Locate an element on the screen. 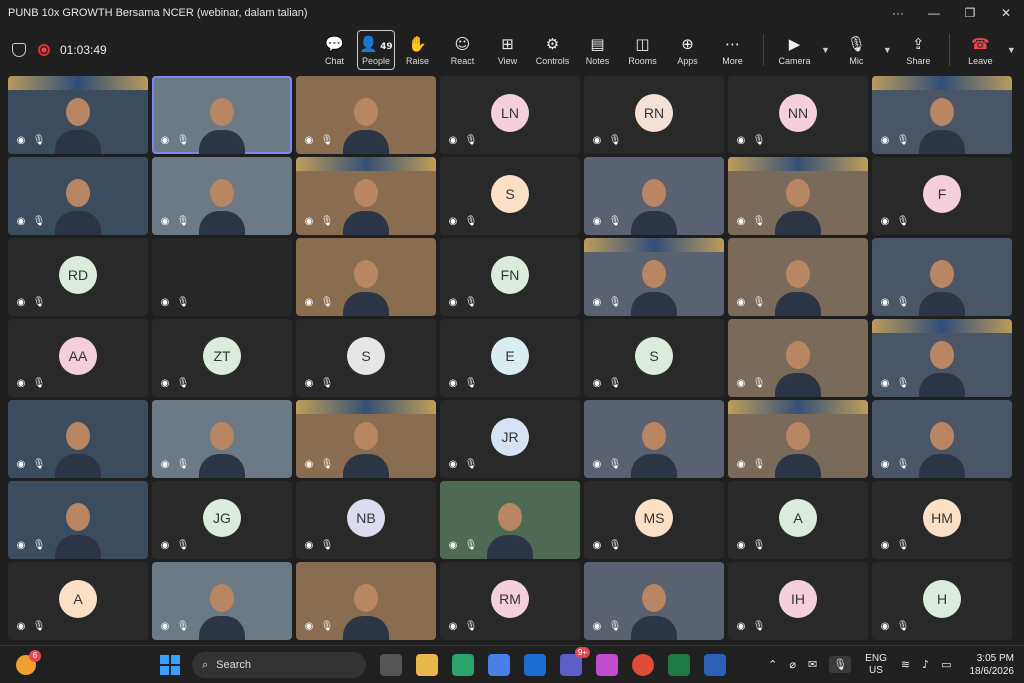  react-button: ☺ React is located at coordinates (462, 50).